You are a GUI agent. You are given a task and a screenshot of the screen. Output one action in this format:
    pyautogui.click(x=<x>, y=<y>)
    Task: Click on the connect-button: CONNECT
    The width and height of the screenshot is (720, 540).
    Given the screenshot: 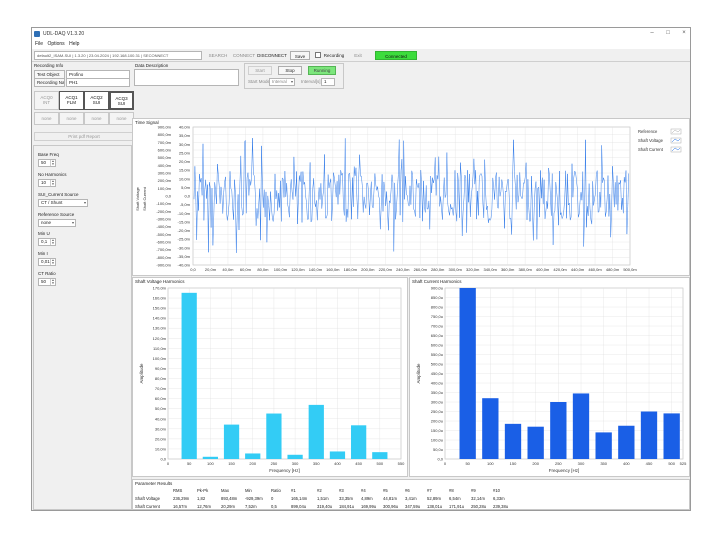 What is the action you would take?
    pyautogui.click(x=244, y=55)
    